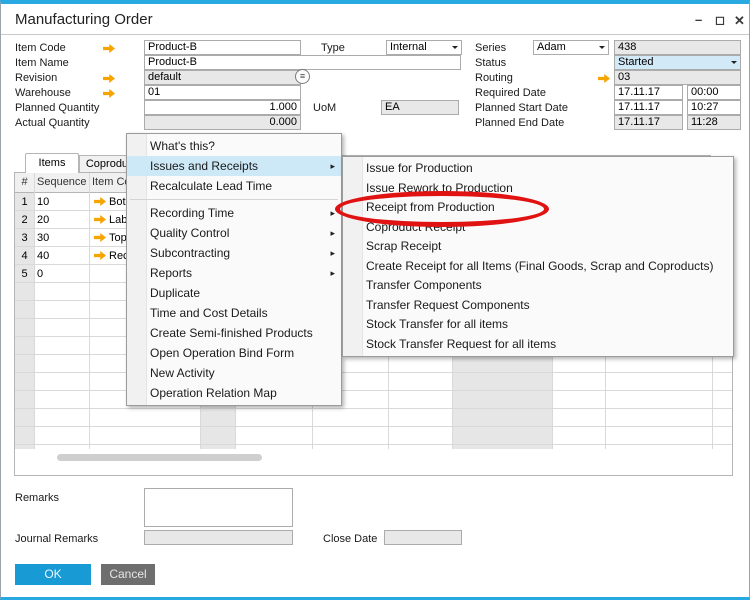 This screenshot has height=600, width=750. Describe the element at coordinates (375, 34) in the screenshot. I see `title-separator` at that location.